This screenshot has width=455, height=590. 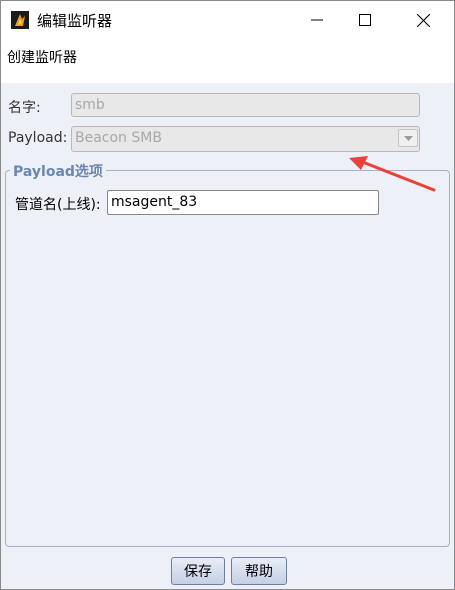 What do you see at coordinates (58, 171) in the screenshot?
I see `payload-options-title: Payload选项` at bounding box center [58, 171].